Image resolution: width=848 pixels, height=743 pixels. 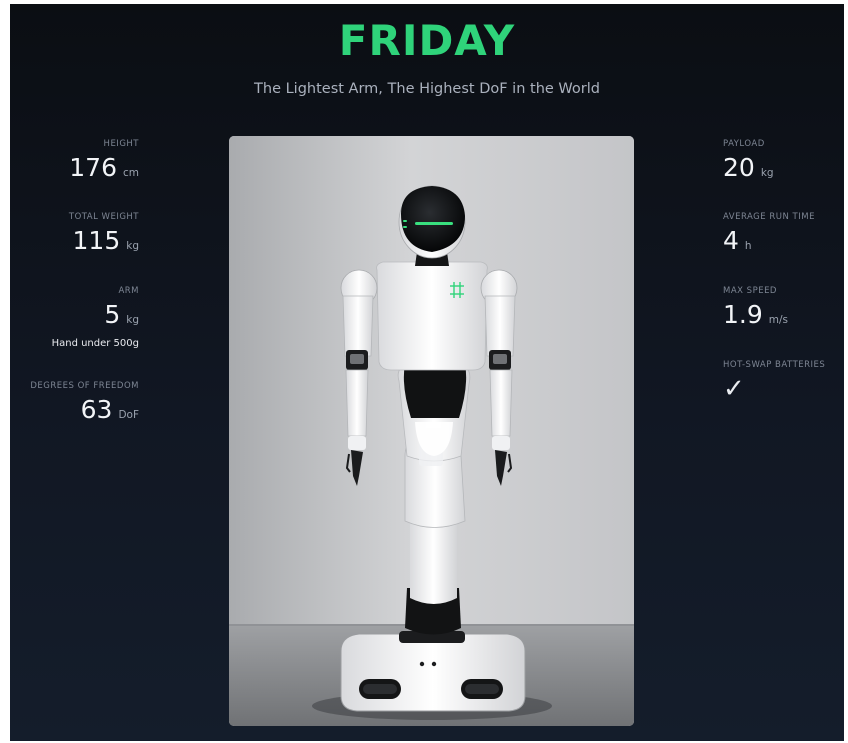 What do you see at coordinates (93, 167) in the screenshot?
I see `stat-value: 176` at bounding box center [93, 167].